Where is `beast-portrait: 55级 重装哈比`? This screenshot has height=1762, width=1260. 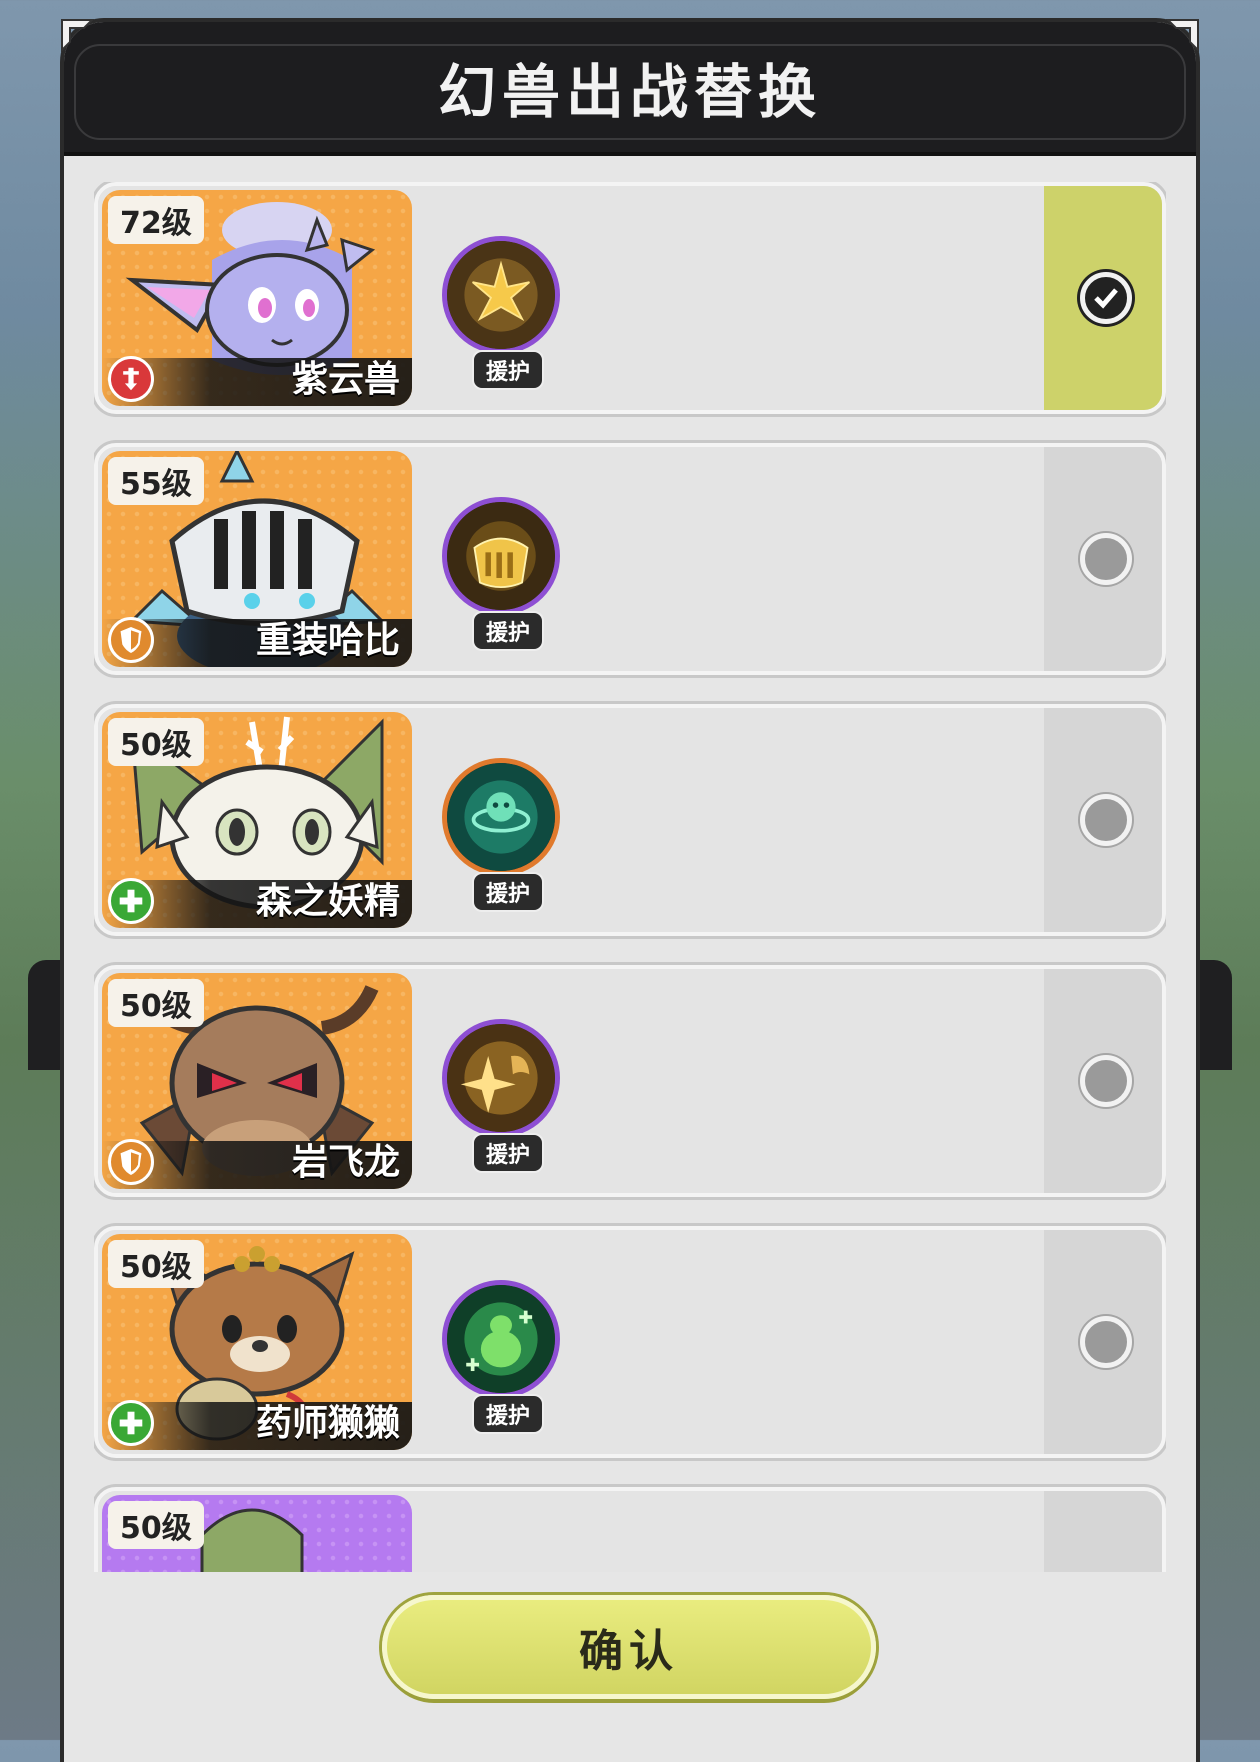
beast-portrait: 55级 重装哈比 is located at coordinates (257, 559).